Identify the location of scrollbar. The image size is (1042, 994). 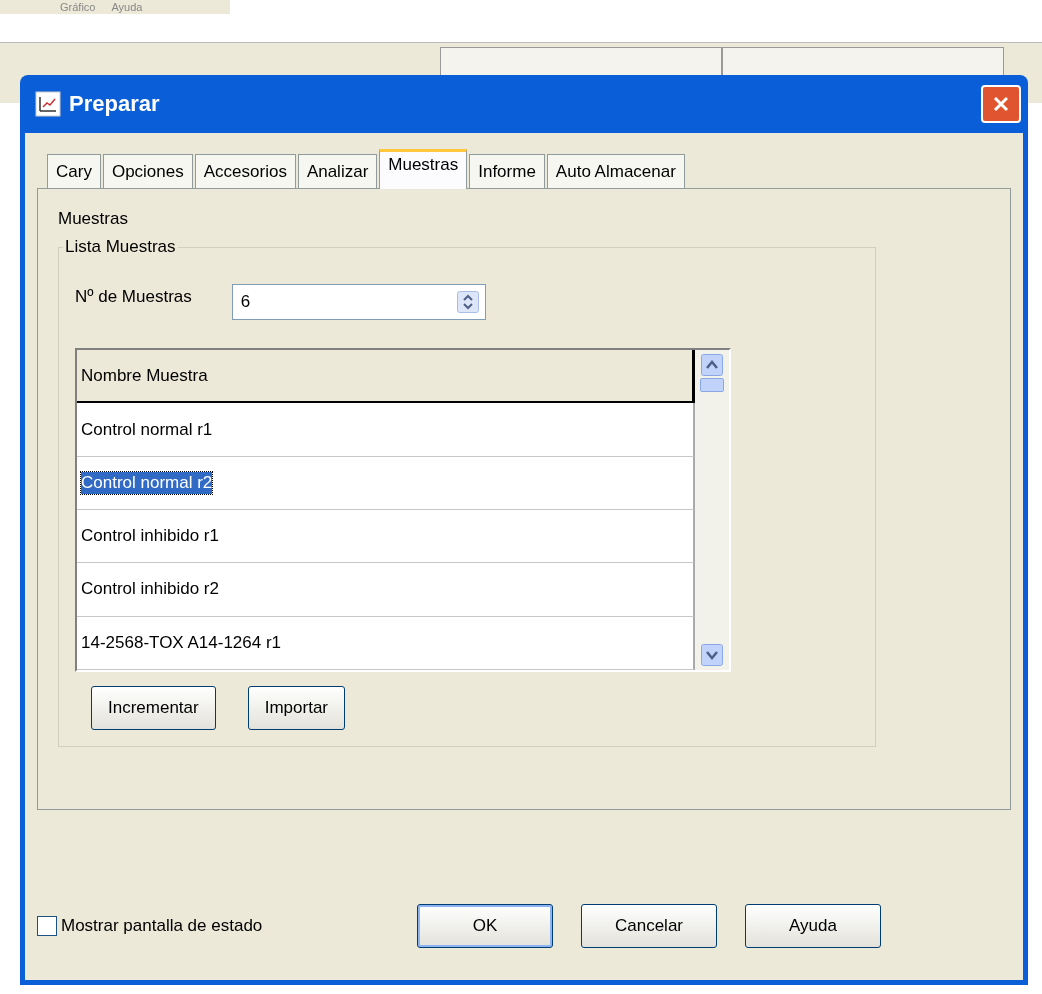
(712, 510).